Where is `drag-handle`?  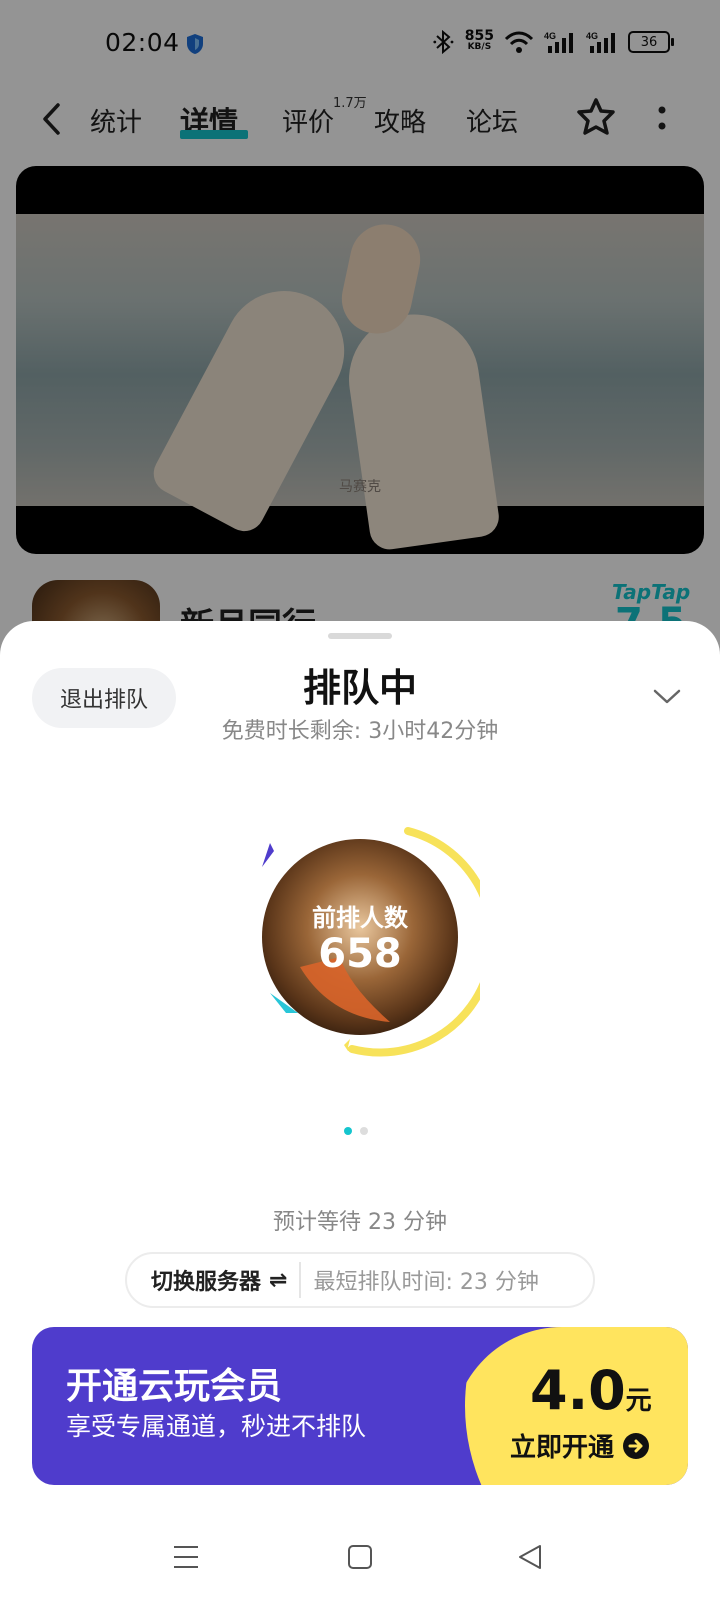
drag-handle is located at coordinates (360, 636).